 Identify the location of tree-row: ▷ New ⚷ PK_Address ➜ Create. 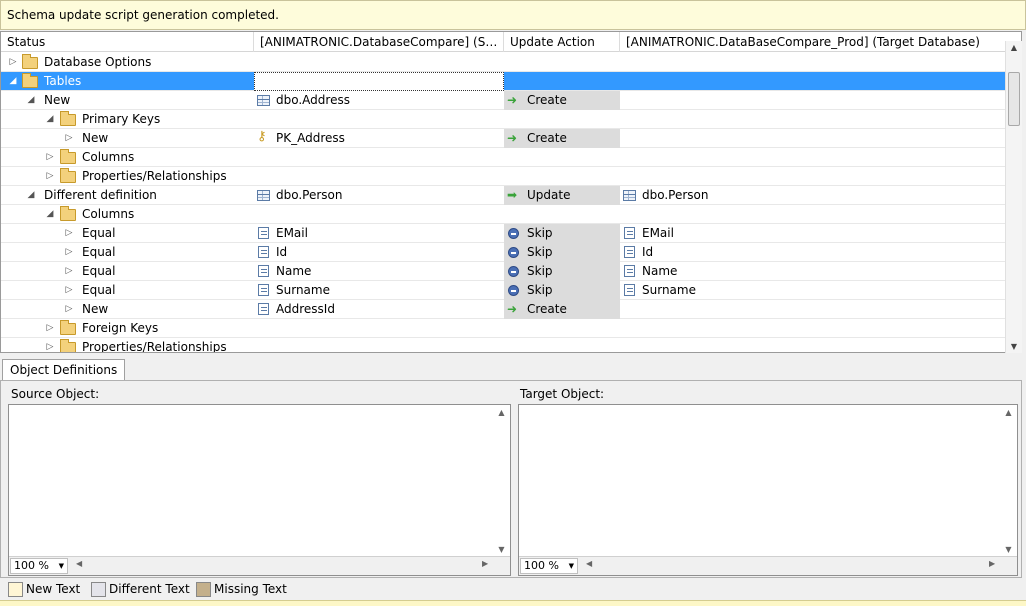
(503, 138).